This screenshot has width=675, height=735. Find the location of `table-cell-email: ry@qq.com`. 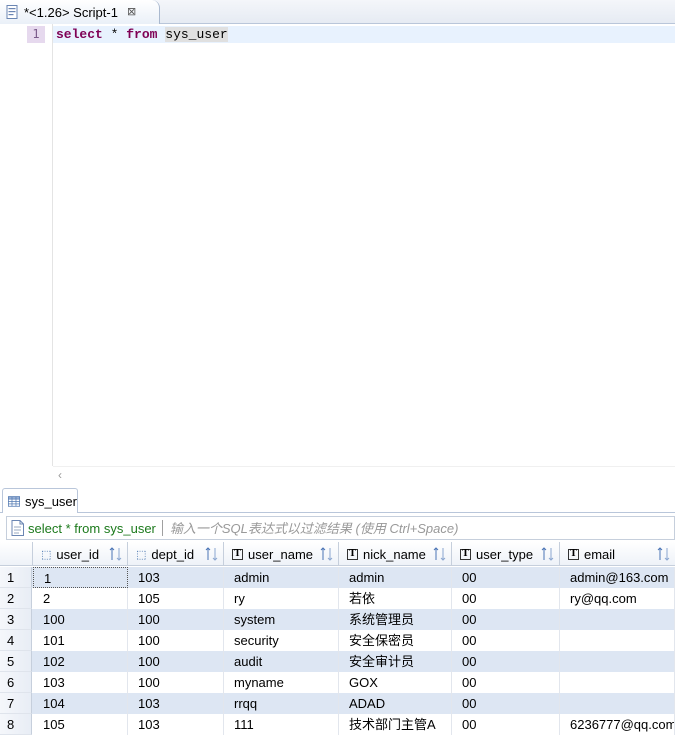

table-cell-email: ry@qq.com is located at coordinates (617, 598).